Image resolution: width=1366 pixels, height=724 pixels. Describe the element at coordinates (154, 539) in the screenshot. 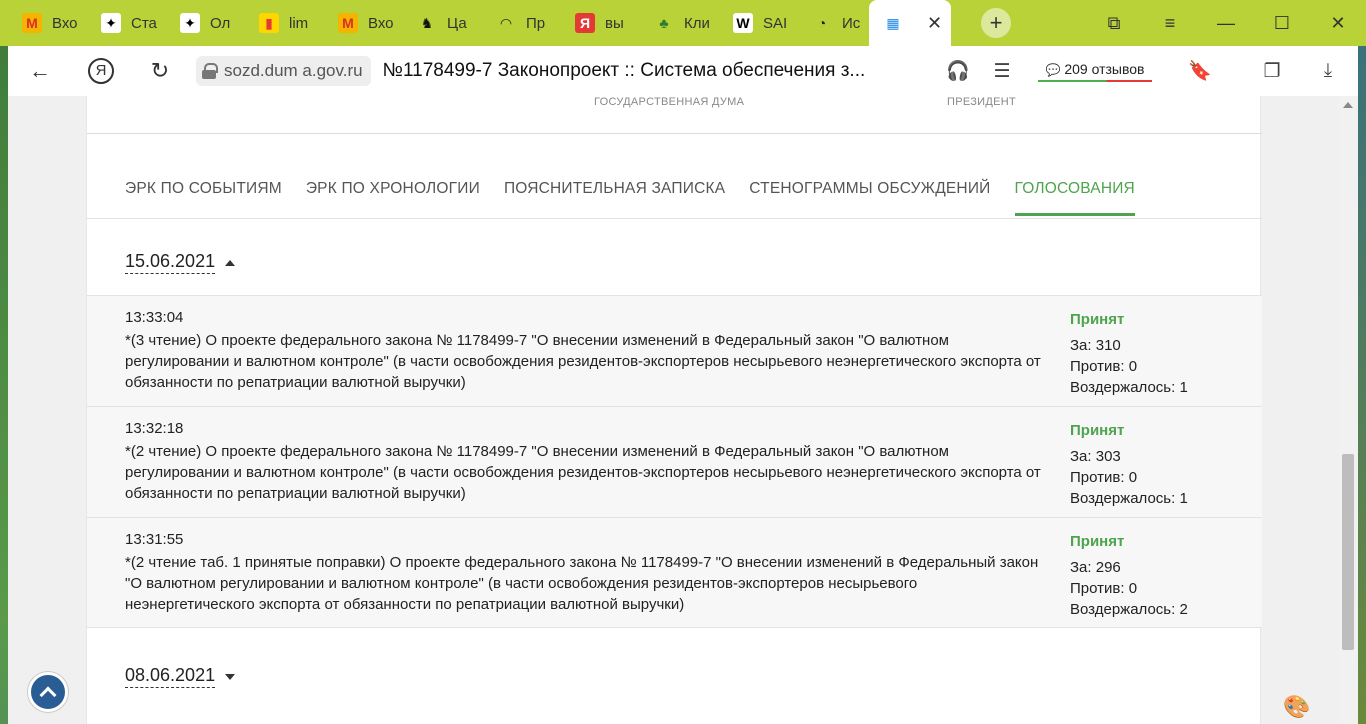

I see `vote-time: 13:31:55` at that location.